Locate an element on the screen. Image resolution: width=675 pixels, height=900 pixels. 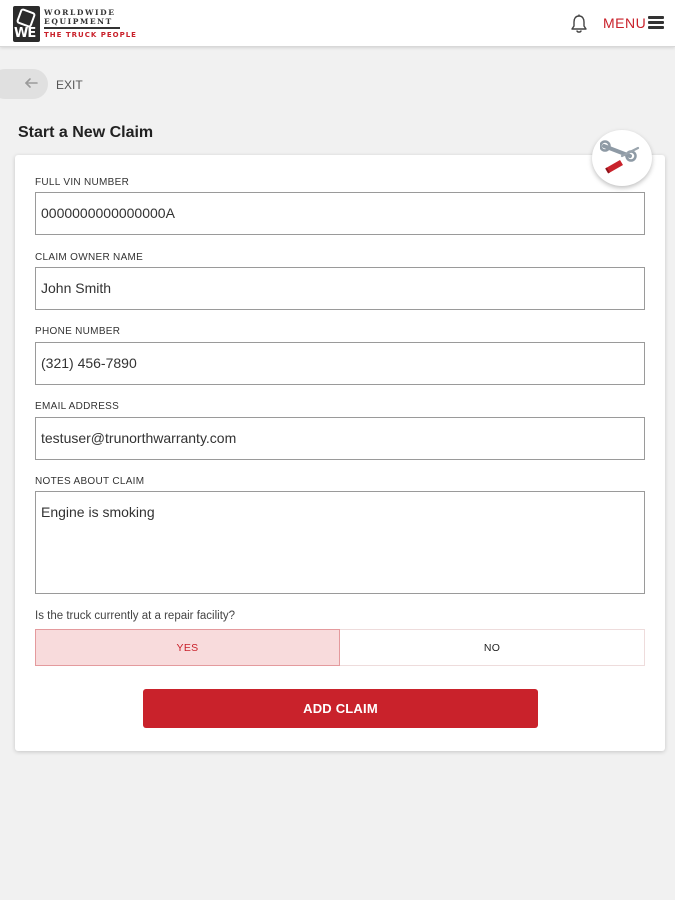
notes-label: NOTES ABOUT CLAIM is located at coordinates (90, 481).